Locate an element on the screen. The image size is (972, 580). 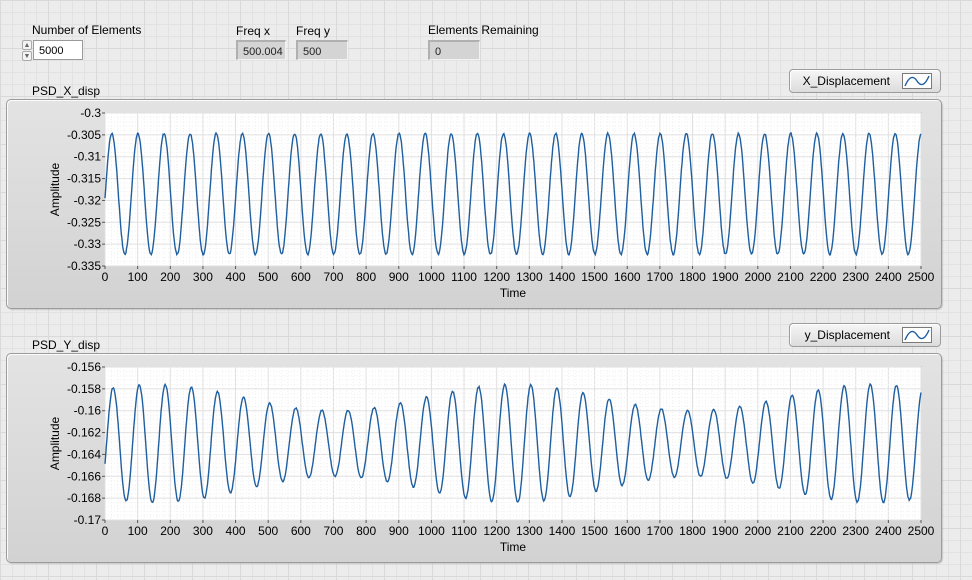
y-tick-label: -0.325 is located at coordinates (84, 222).